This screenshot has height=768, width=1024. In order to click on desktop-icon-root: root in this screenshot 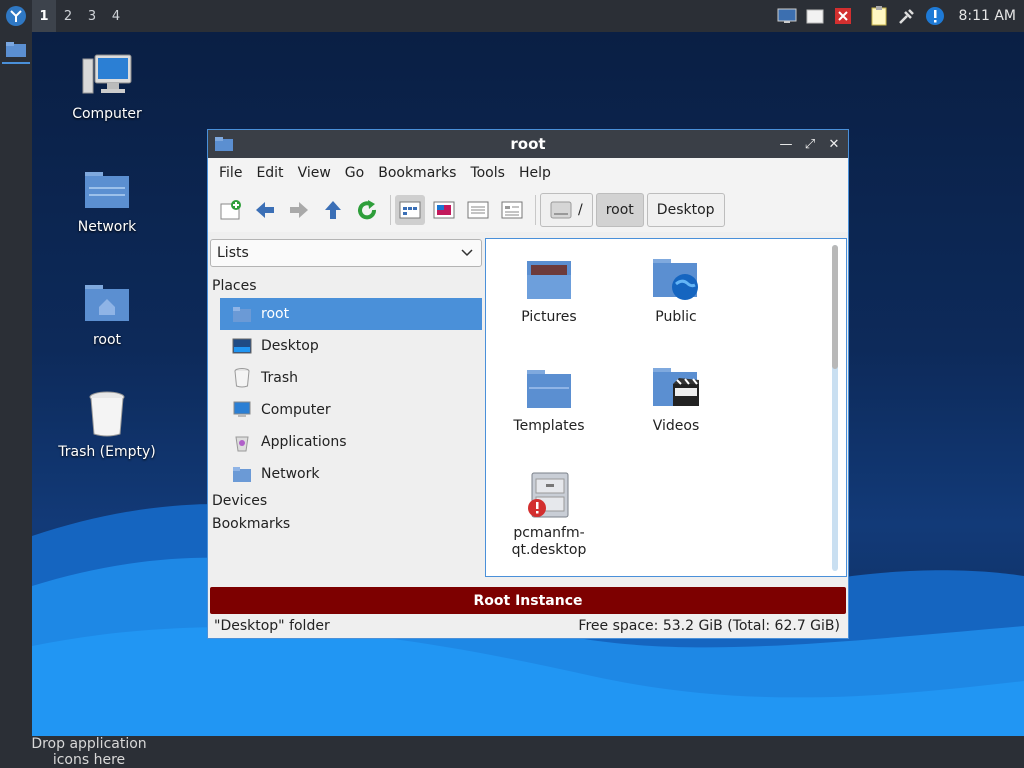, I will do `click(107, 312)`.